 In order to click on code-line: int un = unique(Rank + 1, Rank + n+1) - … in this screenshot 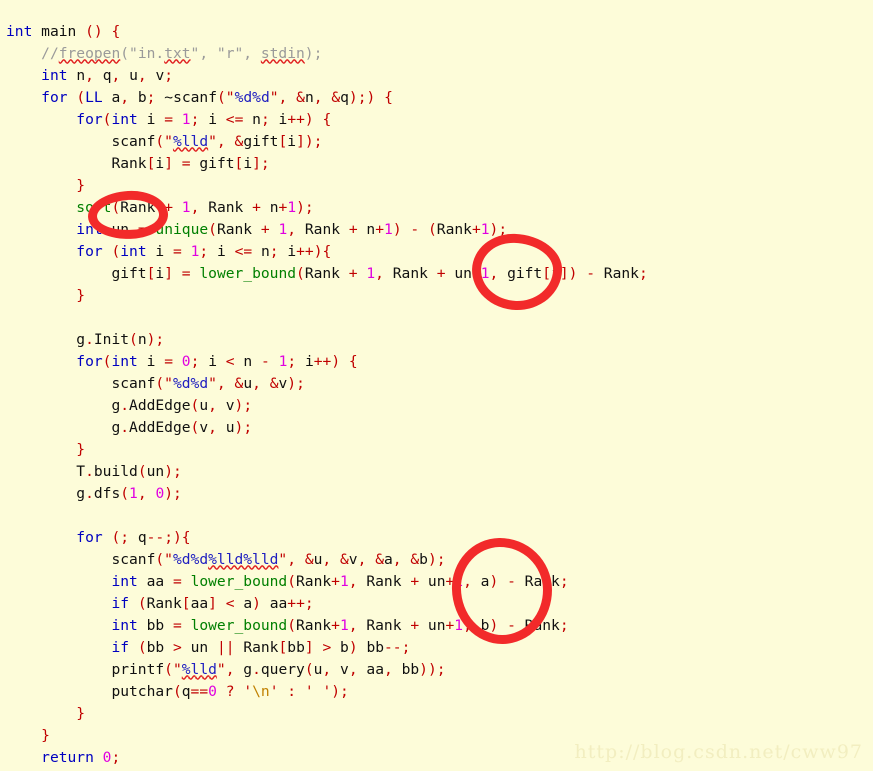, I will do `click(292, 229)`.